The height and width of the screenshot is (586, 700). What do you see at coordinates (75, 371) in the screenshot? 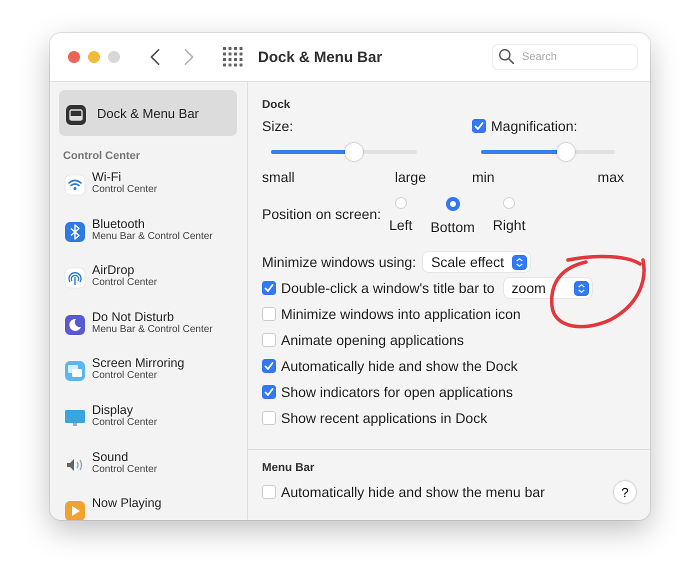
I see `mirroring-icon` at bounding box center [75, 371].